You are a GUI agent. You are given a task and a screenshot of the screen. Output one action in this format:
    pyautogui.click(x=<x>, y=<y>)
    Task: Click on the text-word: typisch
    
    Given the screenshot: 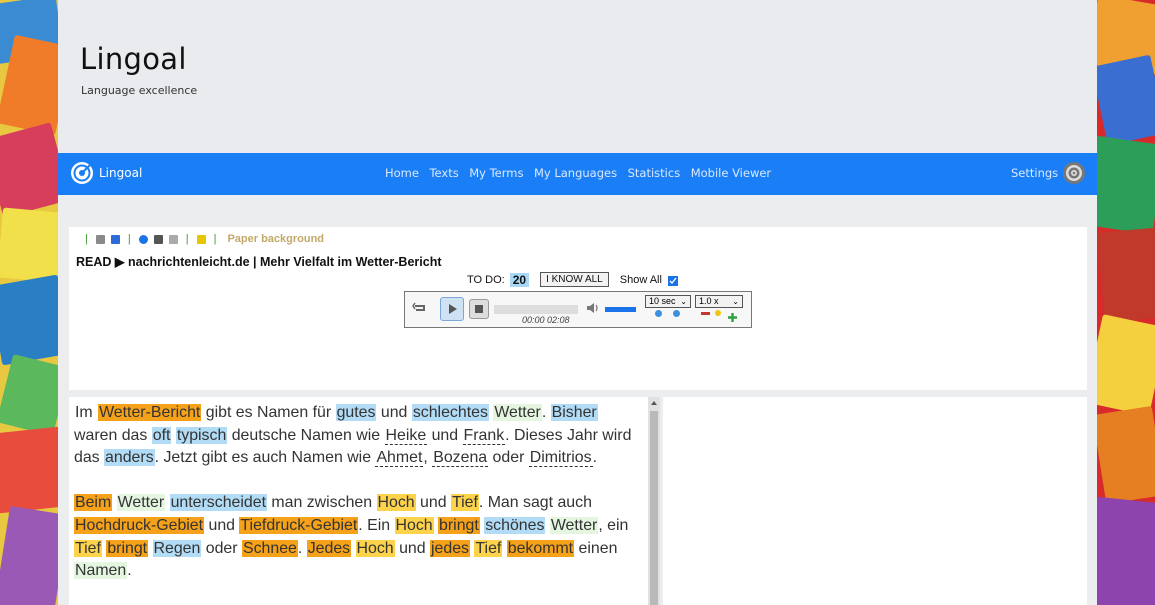 What is the action you would take?
    pyautogui.click(x=201, y=435)
    